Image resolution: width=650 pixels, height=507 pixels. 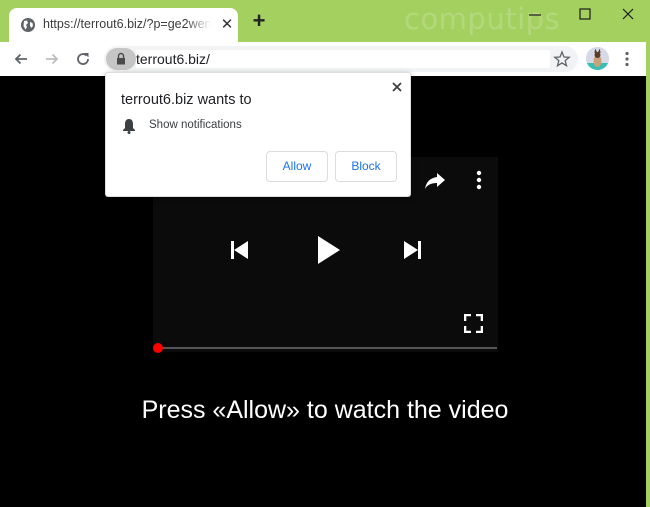 I want to click on permission-label: Show notifications, so click(x=195, y=125).